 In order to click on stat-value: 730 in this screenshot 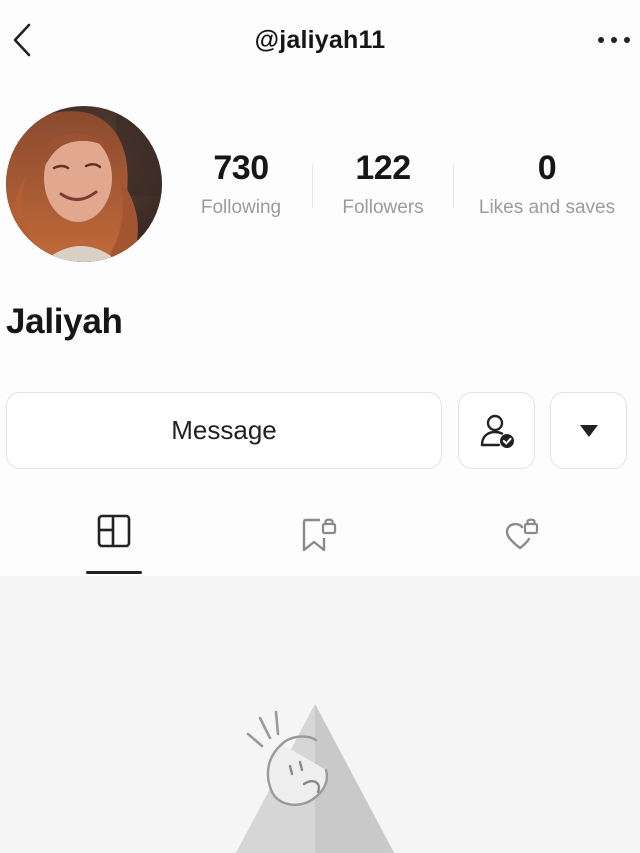, I will do `click(241, 168)`.